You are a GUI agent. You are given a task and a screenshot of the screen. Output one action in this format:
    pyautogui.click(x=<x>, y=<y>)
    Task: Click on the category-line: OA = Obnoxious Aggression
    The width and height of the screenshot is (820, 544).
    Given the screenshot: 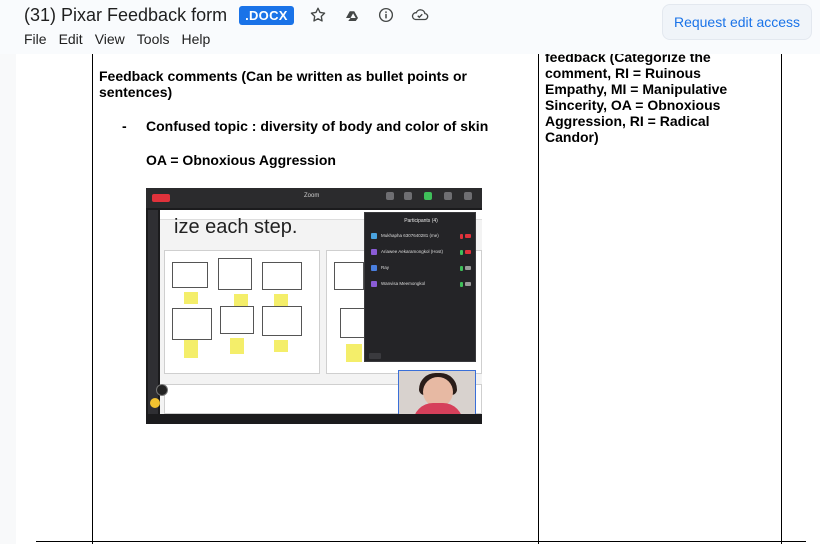 What is the action you would take?
    pyautogui.click(x=241, y=160)
    